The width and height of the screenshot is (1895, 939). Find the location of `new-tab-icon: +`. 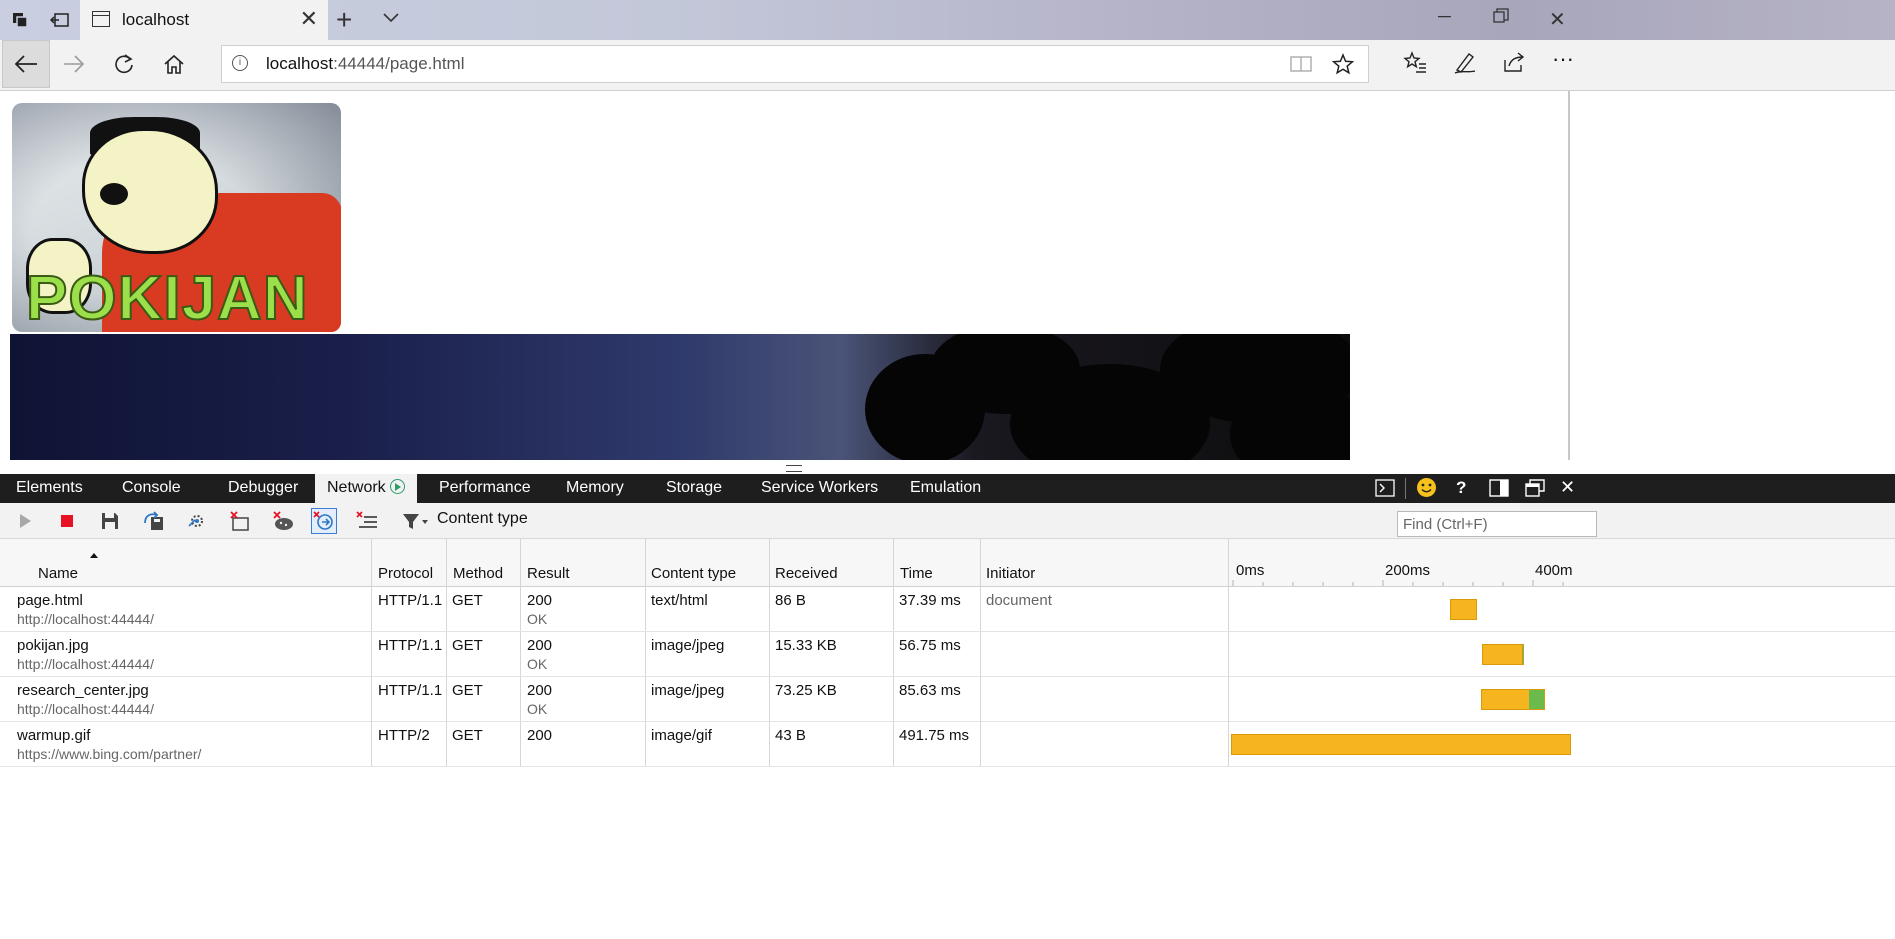

new-tab-icon: + is located at coordinates (344, 20).